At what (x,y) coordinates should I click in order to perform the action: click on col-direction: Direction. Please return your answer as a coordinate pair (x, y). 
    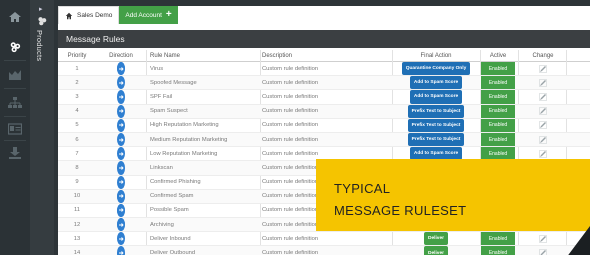
    Looking at the image, I should click on (121, 55).